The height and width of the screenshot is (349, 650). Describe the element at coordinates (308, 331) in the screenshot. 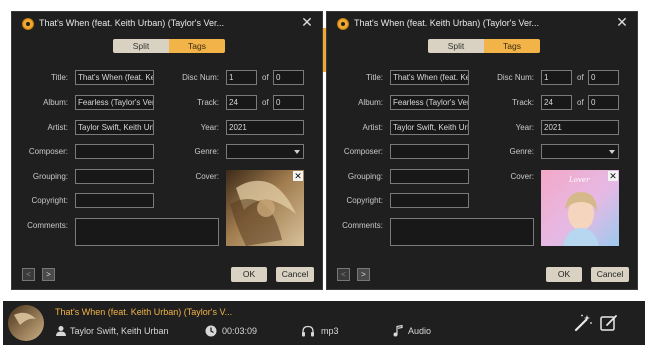

I see `headphones-icon` at that location.